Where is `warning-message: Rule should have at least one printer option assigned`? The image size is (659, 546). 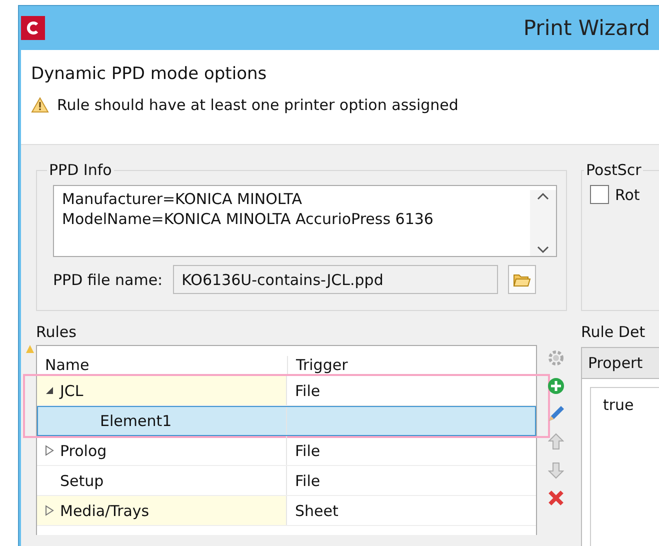 warning-message: Rule should have at least one printer option assigned is located at coordinates (257, 105).